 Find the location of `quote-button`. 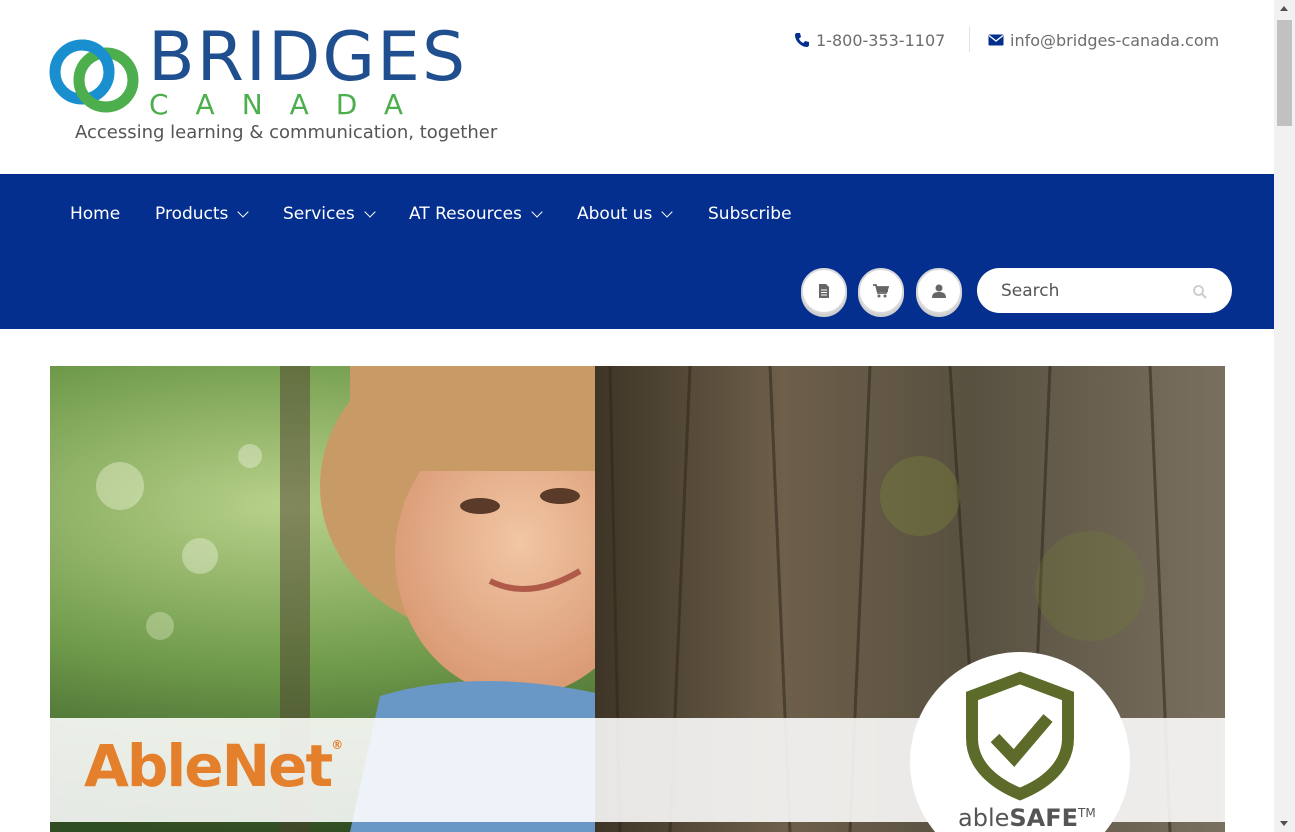

quote-button is located at coordinates (824, 291).